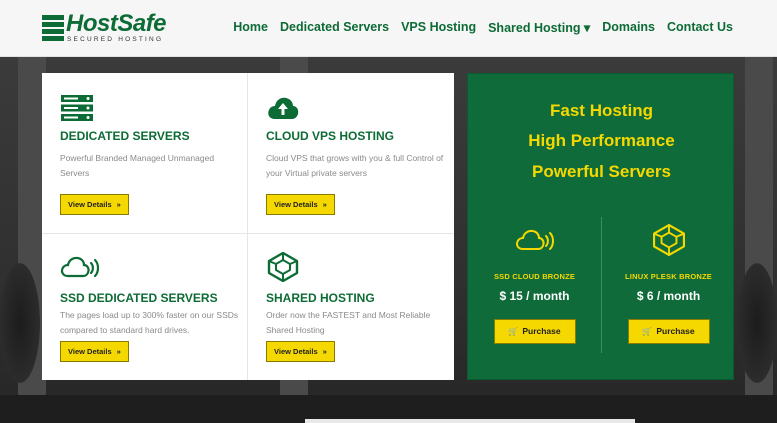  What do you see at coordinates (53, 28) in the screenshot?
I see `logo-server-icon` at bounding box center [53, 28].